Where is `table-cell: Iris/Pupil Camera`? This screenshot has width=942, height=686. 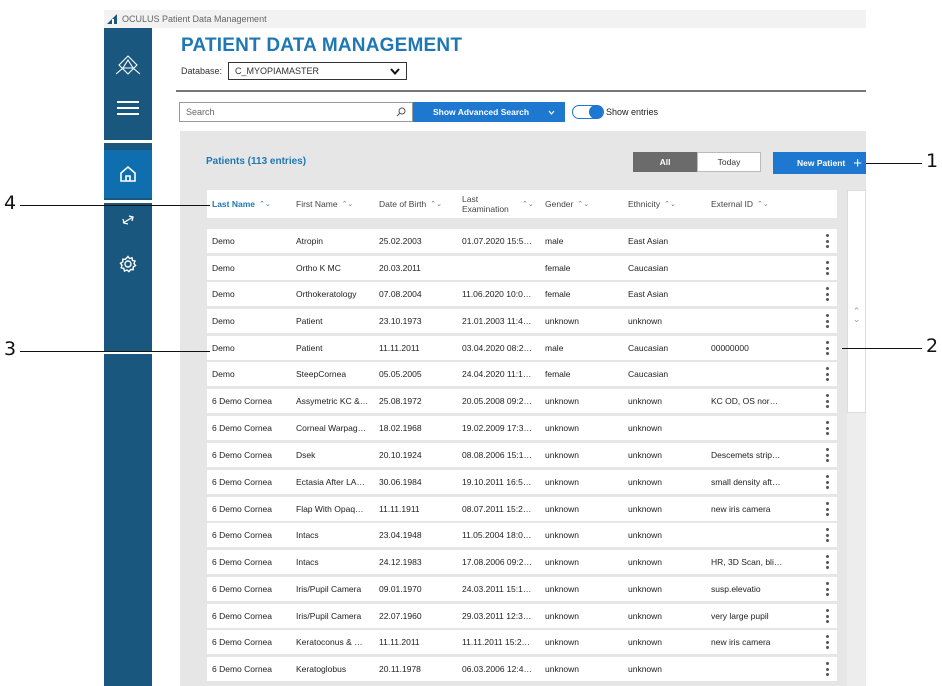
table-cell: Iris/Pupil Camera is located at coordinates (329, 616).